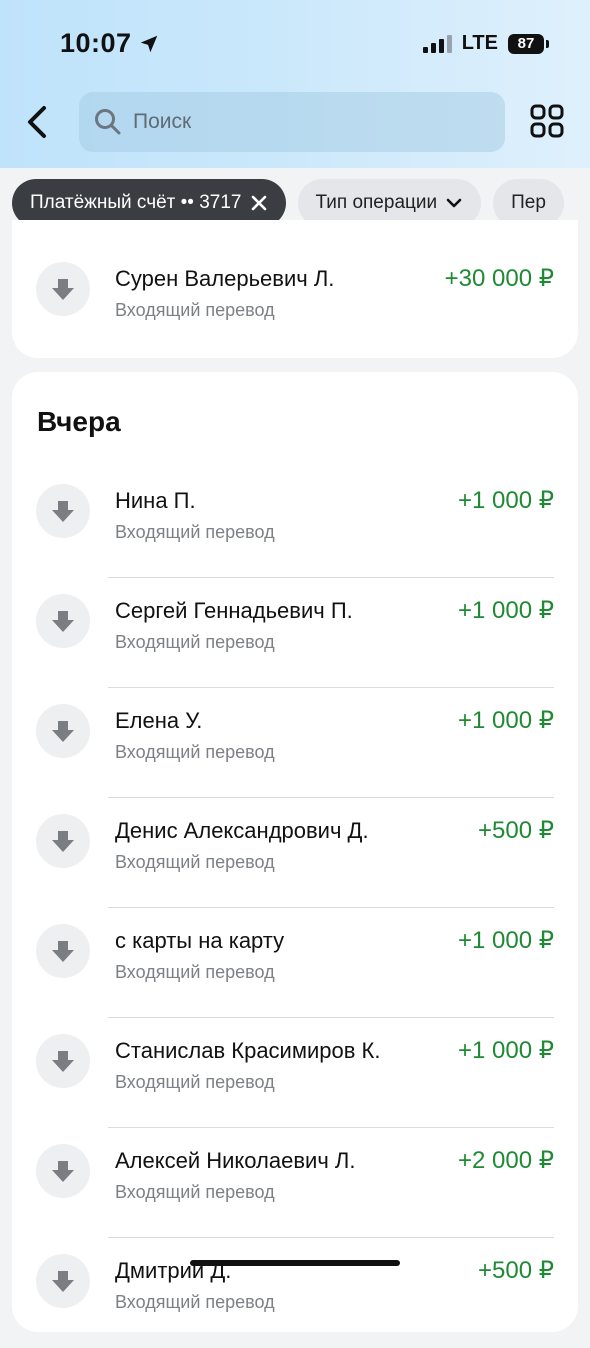 Image resolution: width=590 pixels, height=1348 pixels. I want to click on section-title: Вчера, so click(79, 421).